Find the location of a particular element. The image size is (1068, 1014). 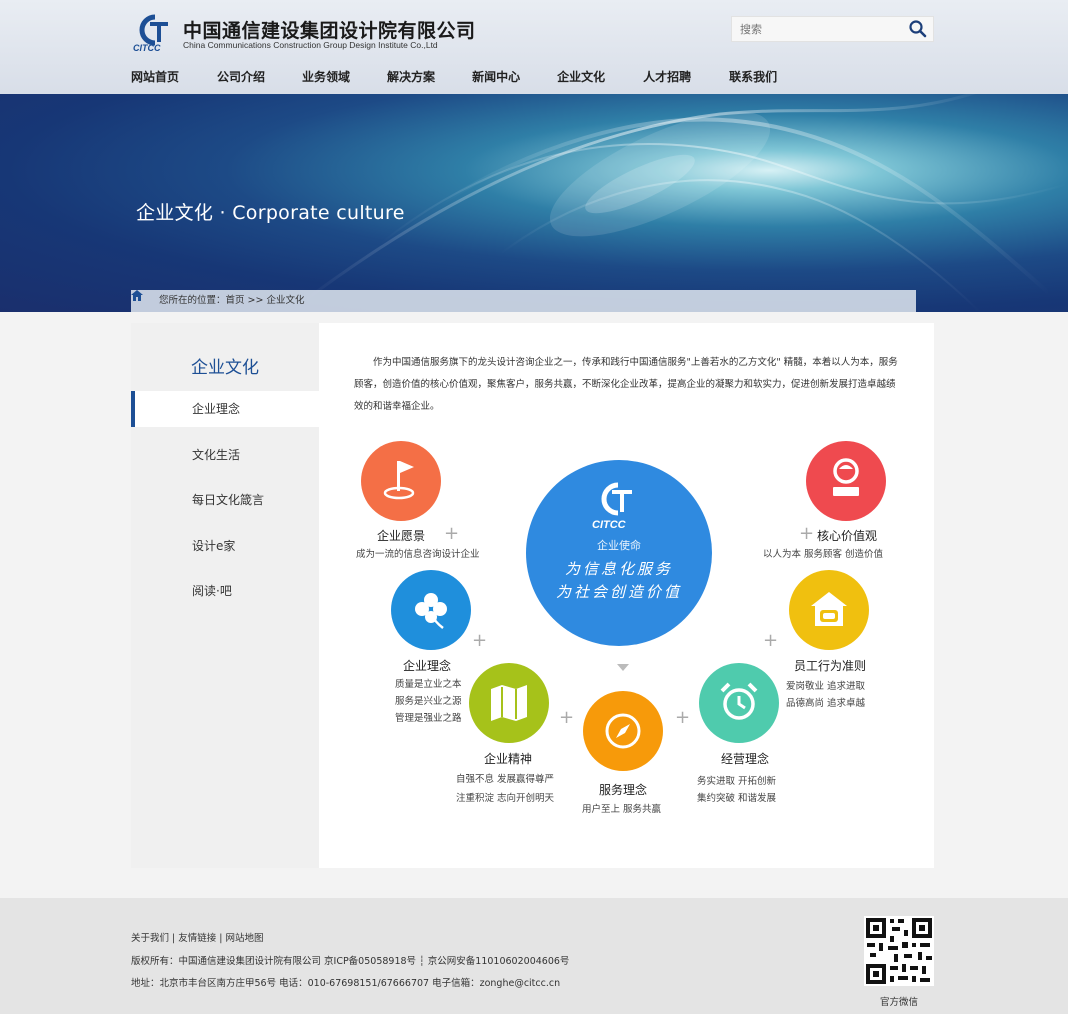

vision-text: 成为一流的信息咨询设计企业 is located at coordinates (418, 554).